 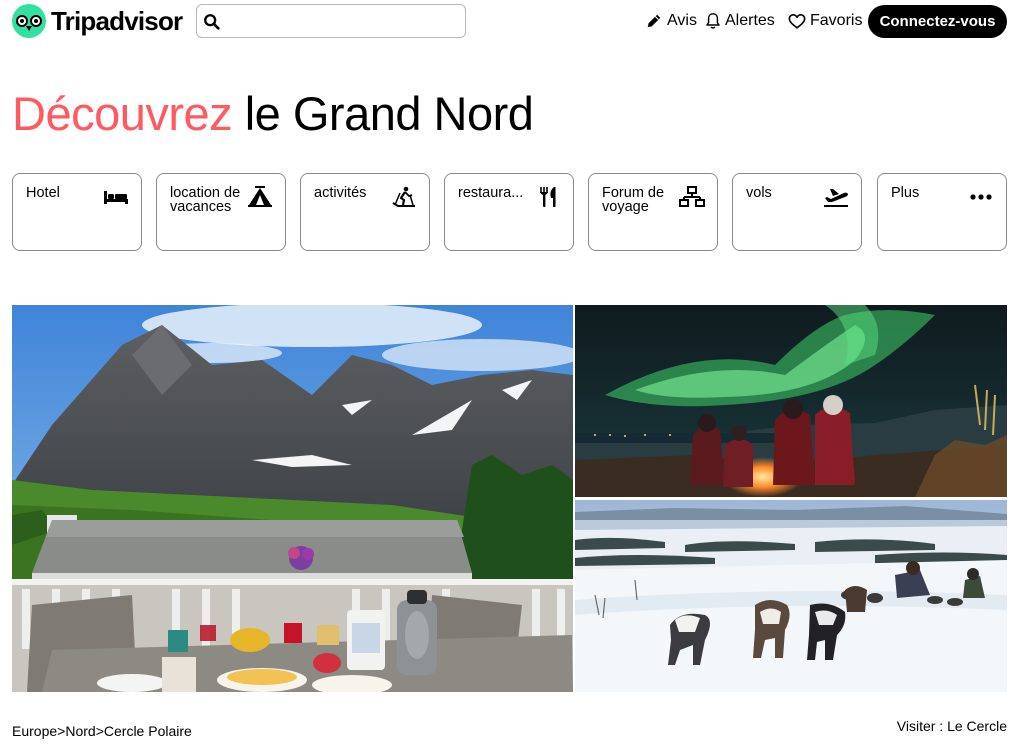 What do you see at coordinates (942, 212) in the screenshot?
I see `category-plus: Plus` at bounding box center [942, 212].